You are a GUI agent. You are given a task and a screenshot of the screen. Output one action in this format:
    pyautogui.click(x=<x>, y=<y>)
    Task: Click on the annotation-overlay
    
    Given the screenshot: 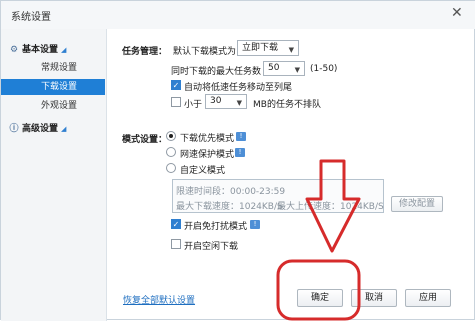 What is the action you would take?
    pyautogui.click(x=318, y=240)
    